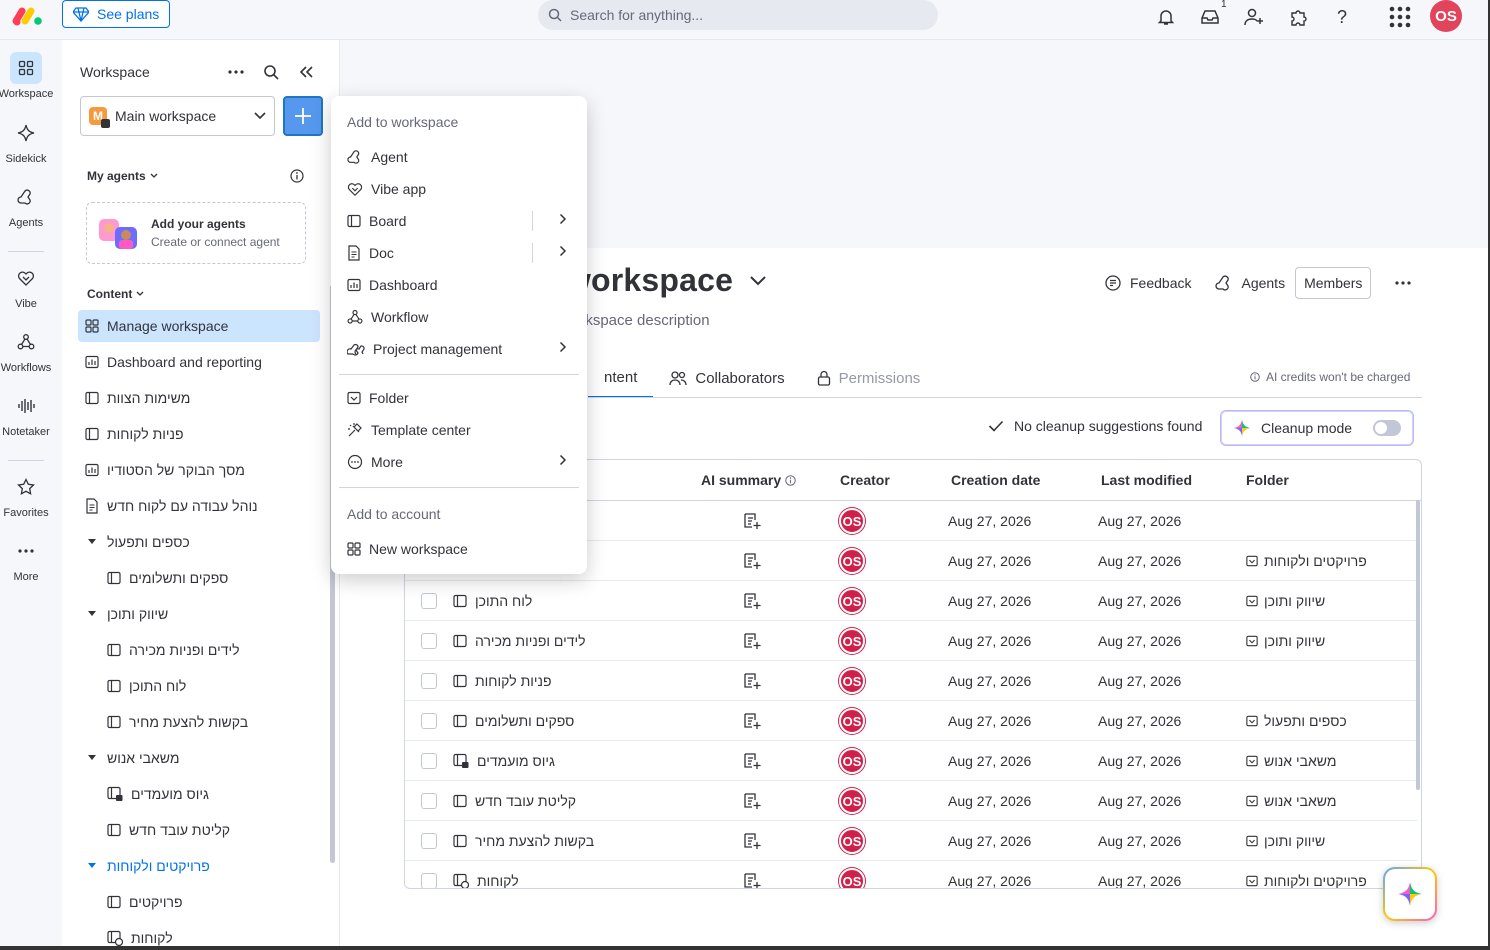  I want to click on members-button: Members, so click(1333, 283).